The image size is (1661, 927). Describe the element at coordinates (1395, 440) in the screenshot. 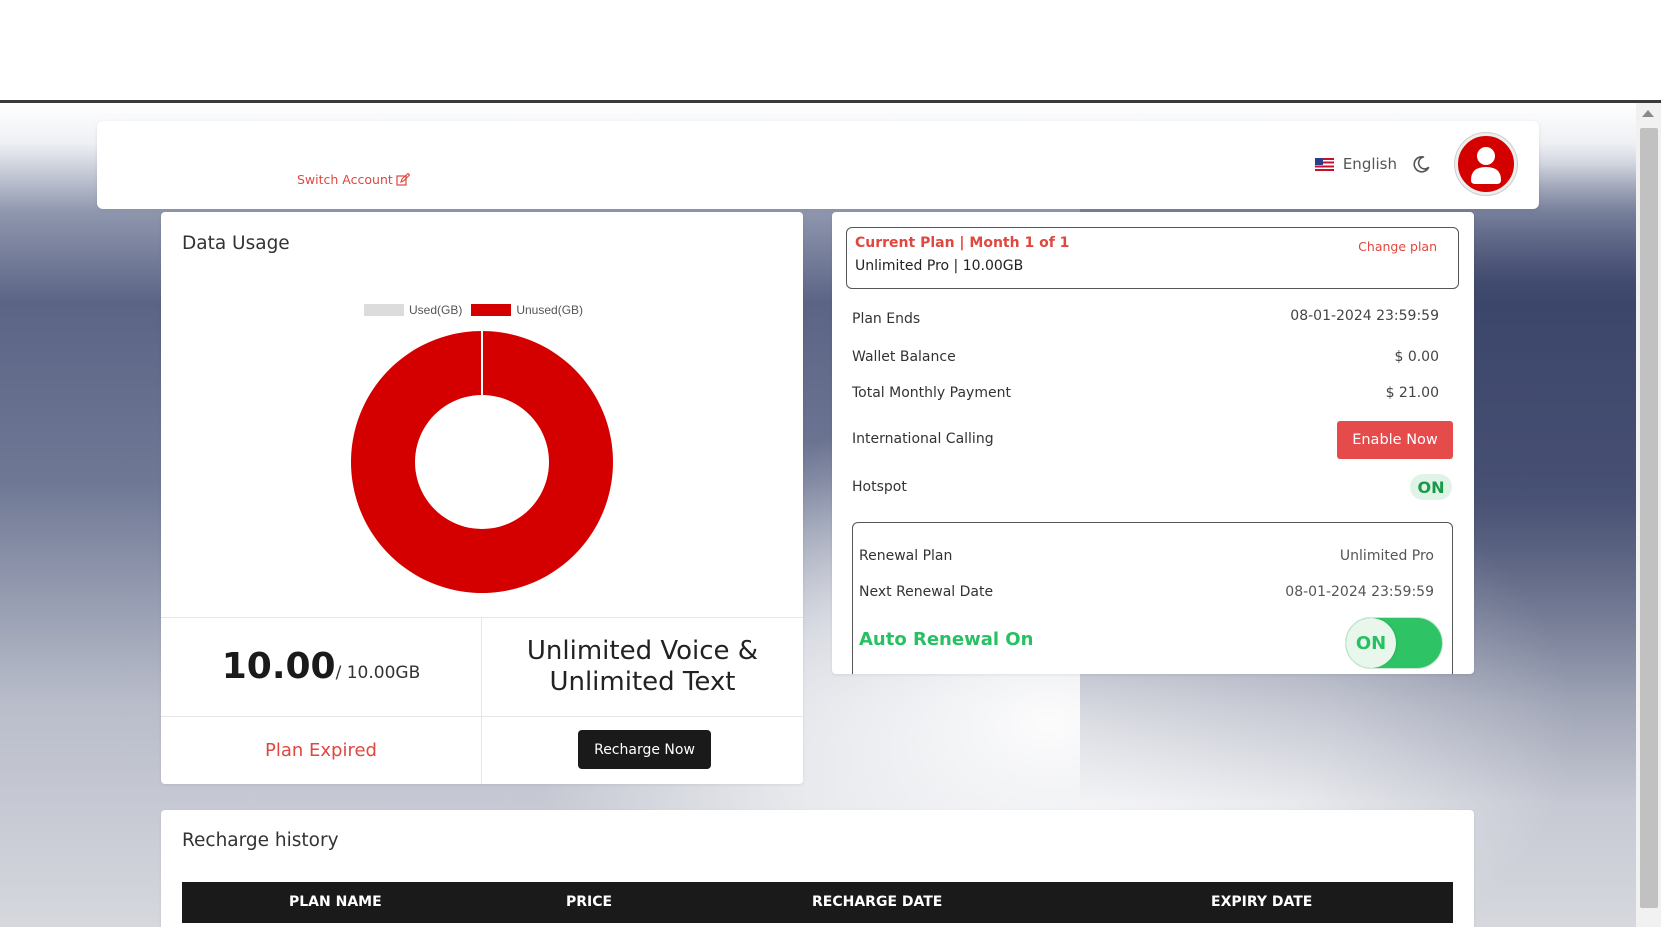

I see `enable-now-button: Enable Now` at that location.